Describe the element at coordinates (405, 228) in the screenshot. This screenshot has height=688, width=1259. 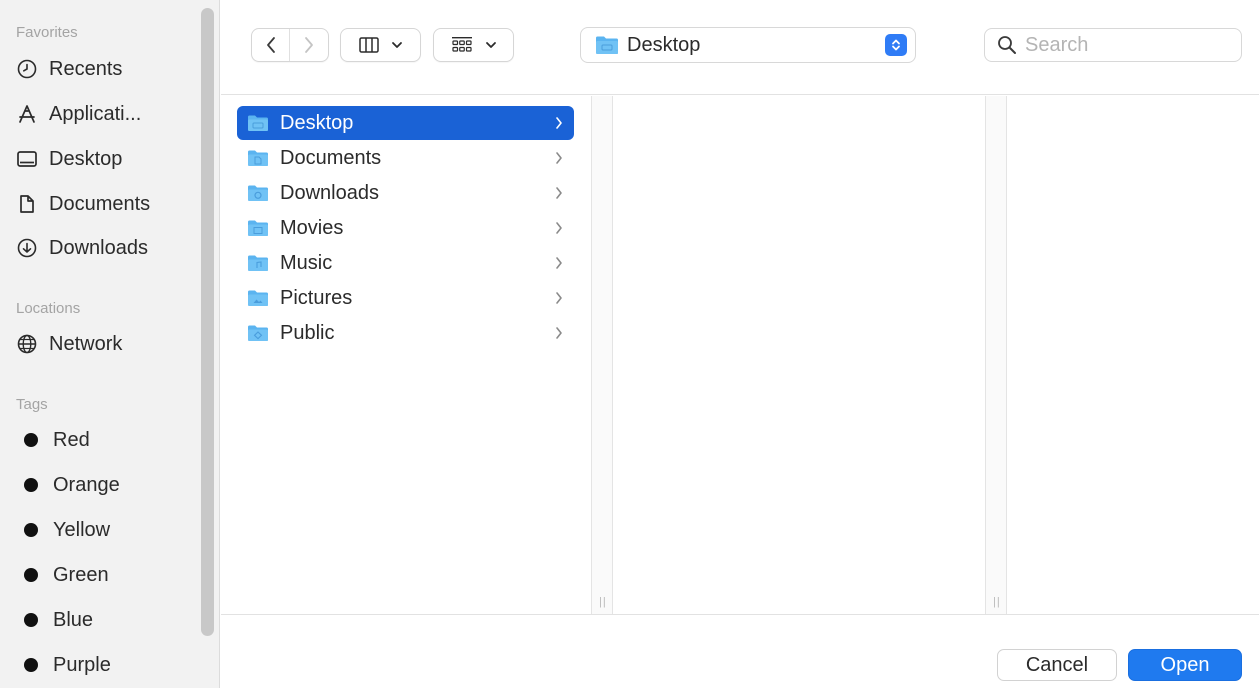
I see `list-item-movies: Movies` at that location.